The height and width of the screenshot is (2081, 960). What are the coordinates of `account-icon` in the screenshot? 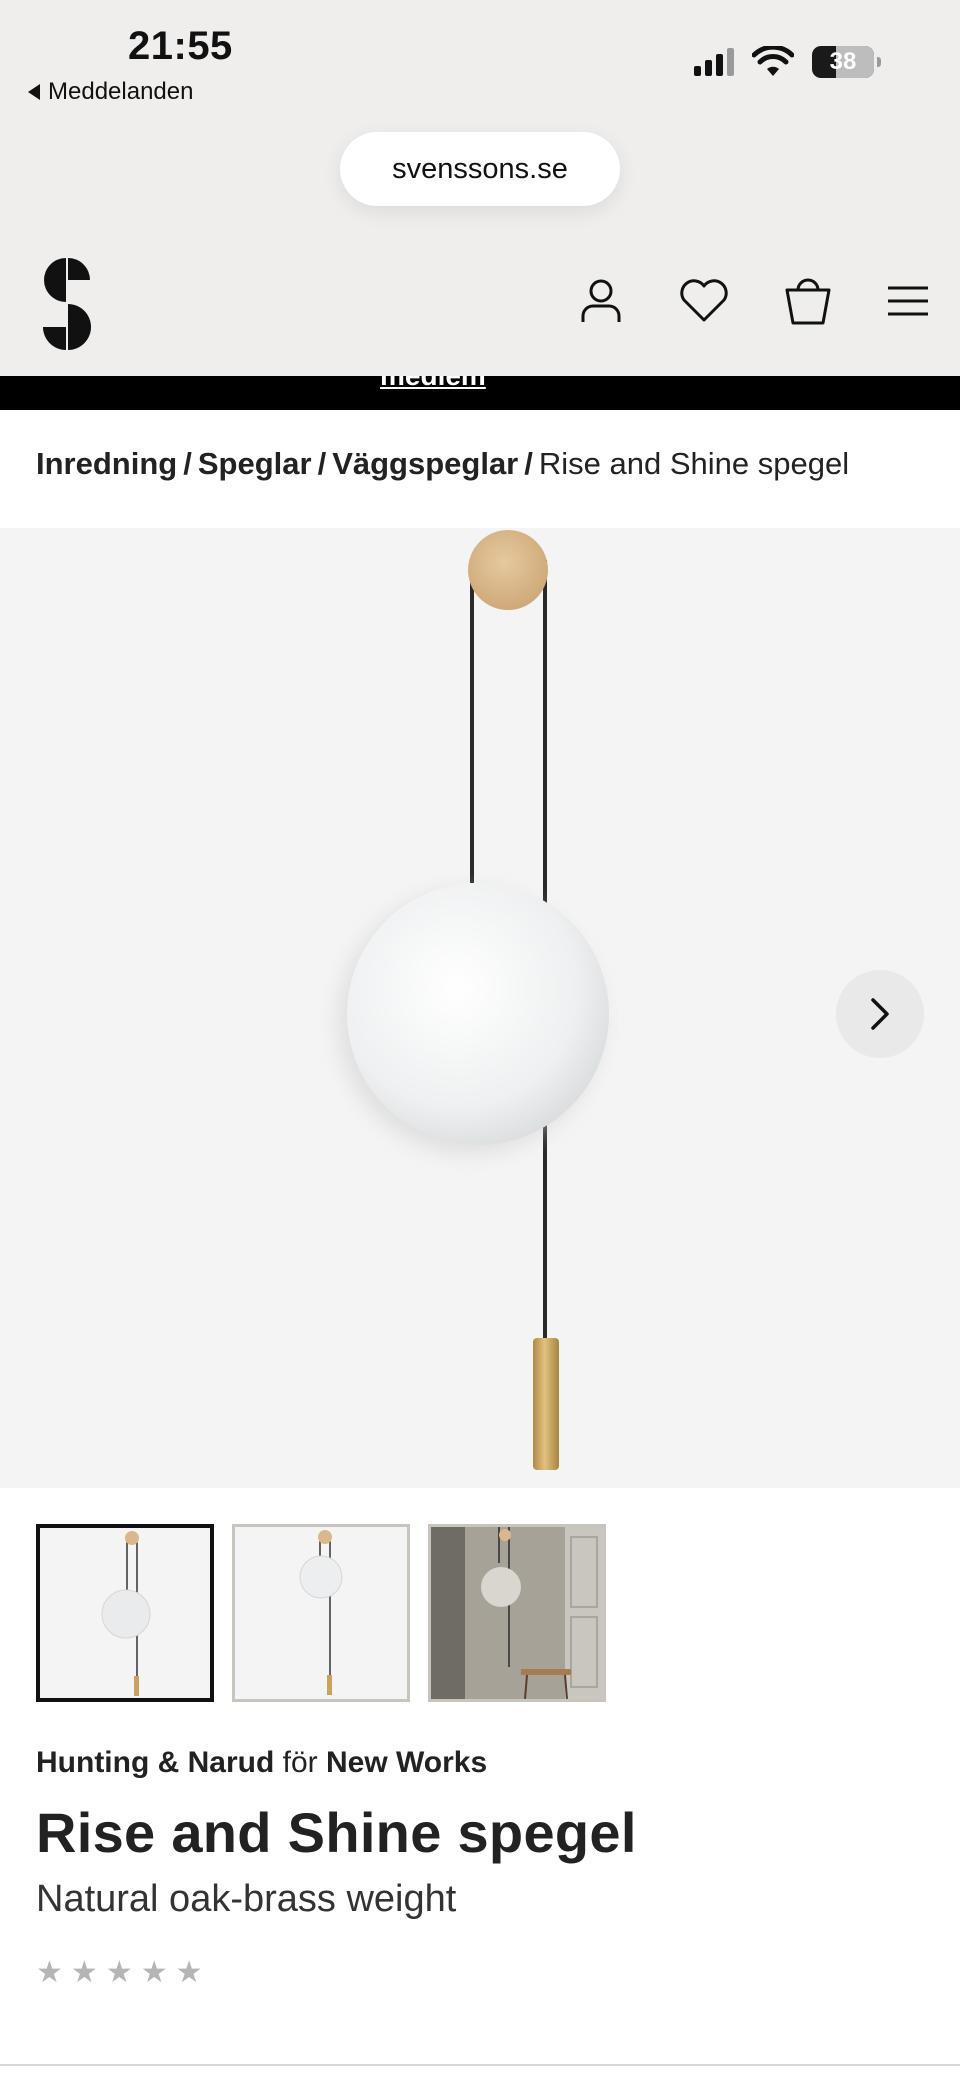 It's located at (601, 301).